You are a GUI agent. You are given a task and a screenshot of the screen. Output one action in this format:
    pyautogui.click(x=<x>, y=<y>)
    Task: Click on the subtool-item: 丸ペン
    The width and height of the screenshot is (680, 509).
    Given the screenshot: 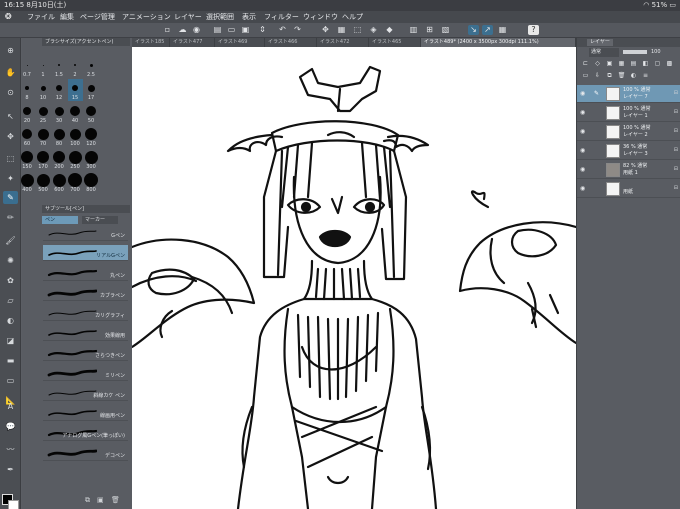 What is the action you would take?
    pyautogui.click(x=85, y=273)
    